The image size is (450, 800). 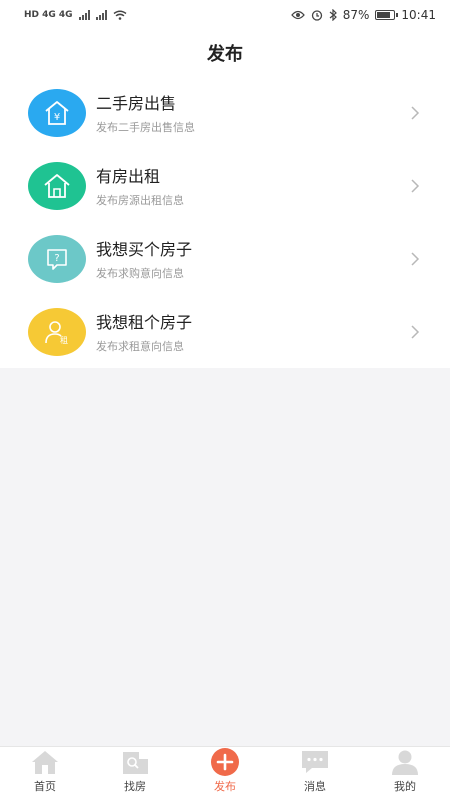 I want to click on signal-icon, so click(x=84, y=15).